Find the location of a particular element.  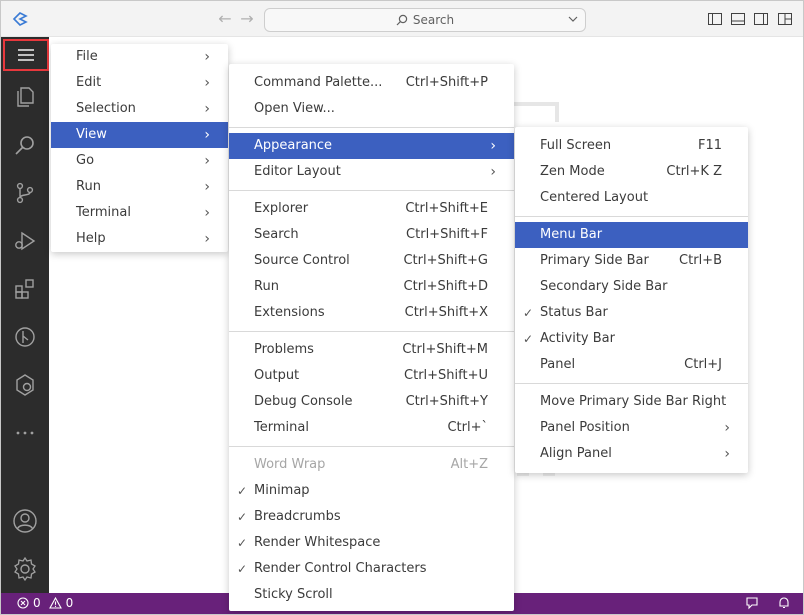

error-icon is located at coordinates (23, 603).